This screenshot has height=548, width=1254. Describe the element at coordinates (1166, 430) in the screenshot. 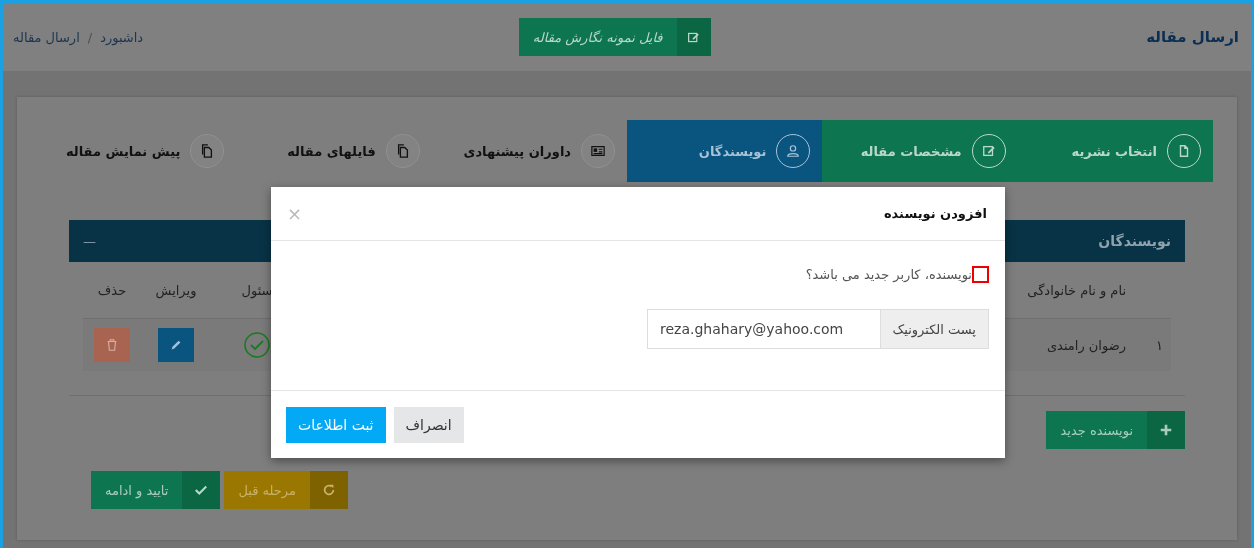

I see `plus-icon` at that location.